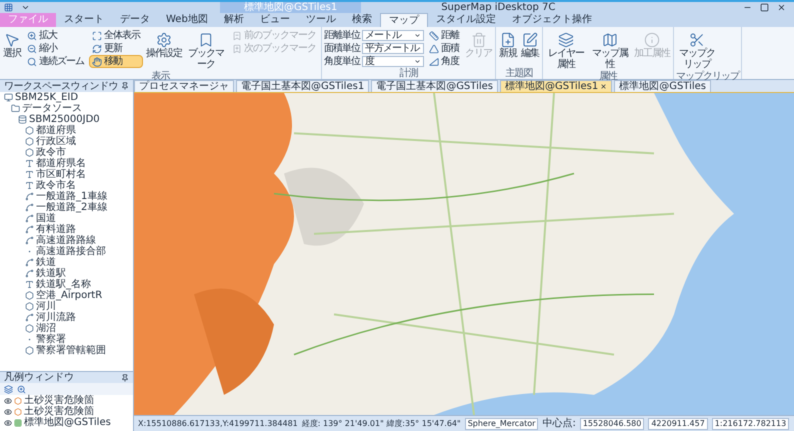 Image resolution: width=794 pixels, height=431 pixels. Describe the element at coordinates (508, 44) in the screenshot. I see `ribbon-button: 新規` at that location.